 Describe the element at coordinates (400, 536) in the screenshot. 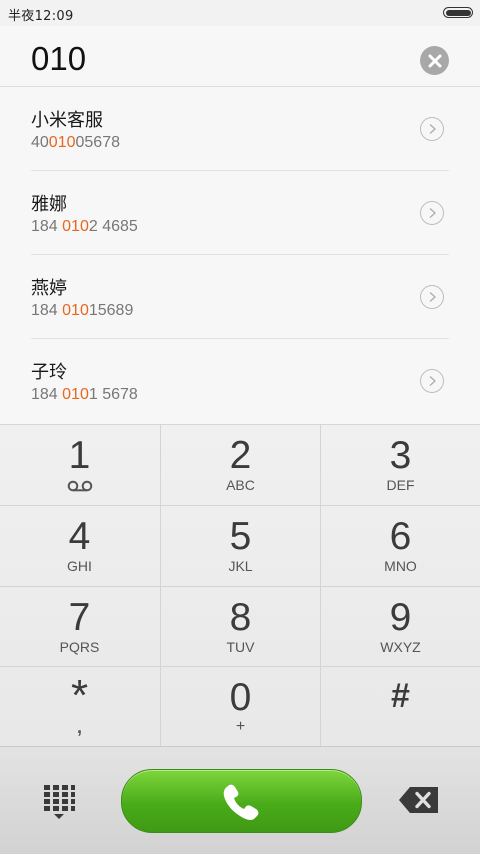

I see `key-digit: 6` at that location.